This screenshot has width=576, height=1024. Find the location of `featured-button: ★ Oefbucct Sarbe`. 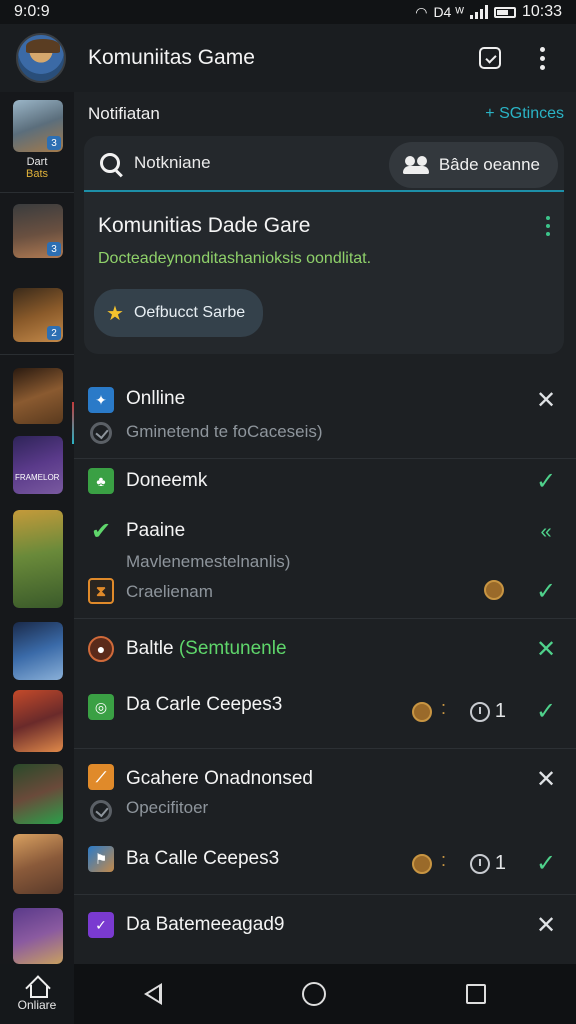

featured-button: ★ Oefbucct Sarbe is located at coordinates (179, 313).